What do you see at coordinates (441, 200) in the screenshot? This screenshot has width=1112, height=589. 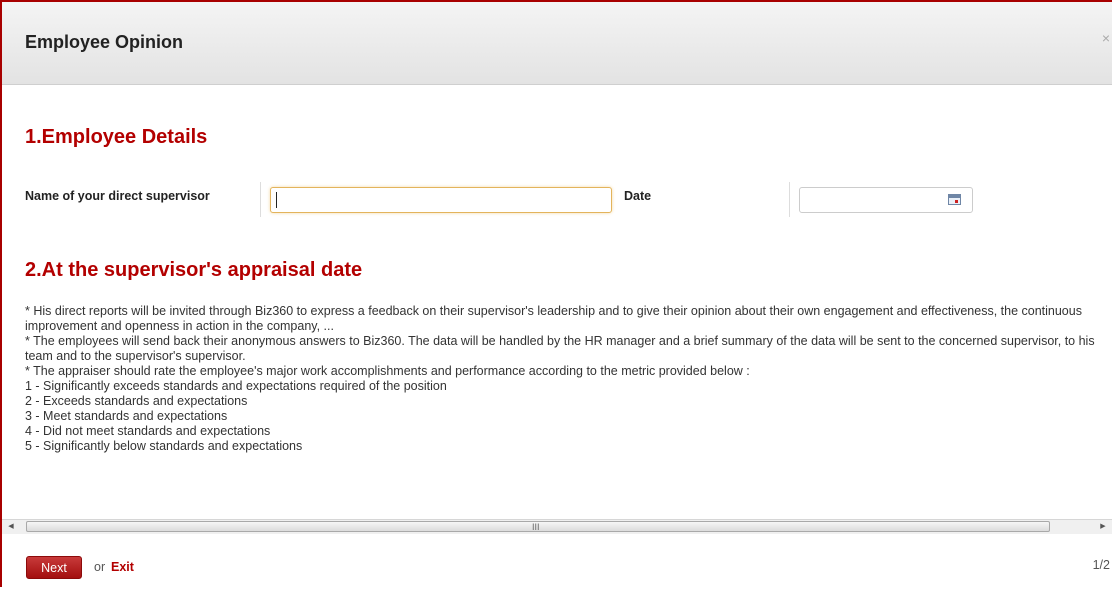 I see `supervisor-name-input` at bounding box center [441, 200].